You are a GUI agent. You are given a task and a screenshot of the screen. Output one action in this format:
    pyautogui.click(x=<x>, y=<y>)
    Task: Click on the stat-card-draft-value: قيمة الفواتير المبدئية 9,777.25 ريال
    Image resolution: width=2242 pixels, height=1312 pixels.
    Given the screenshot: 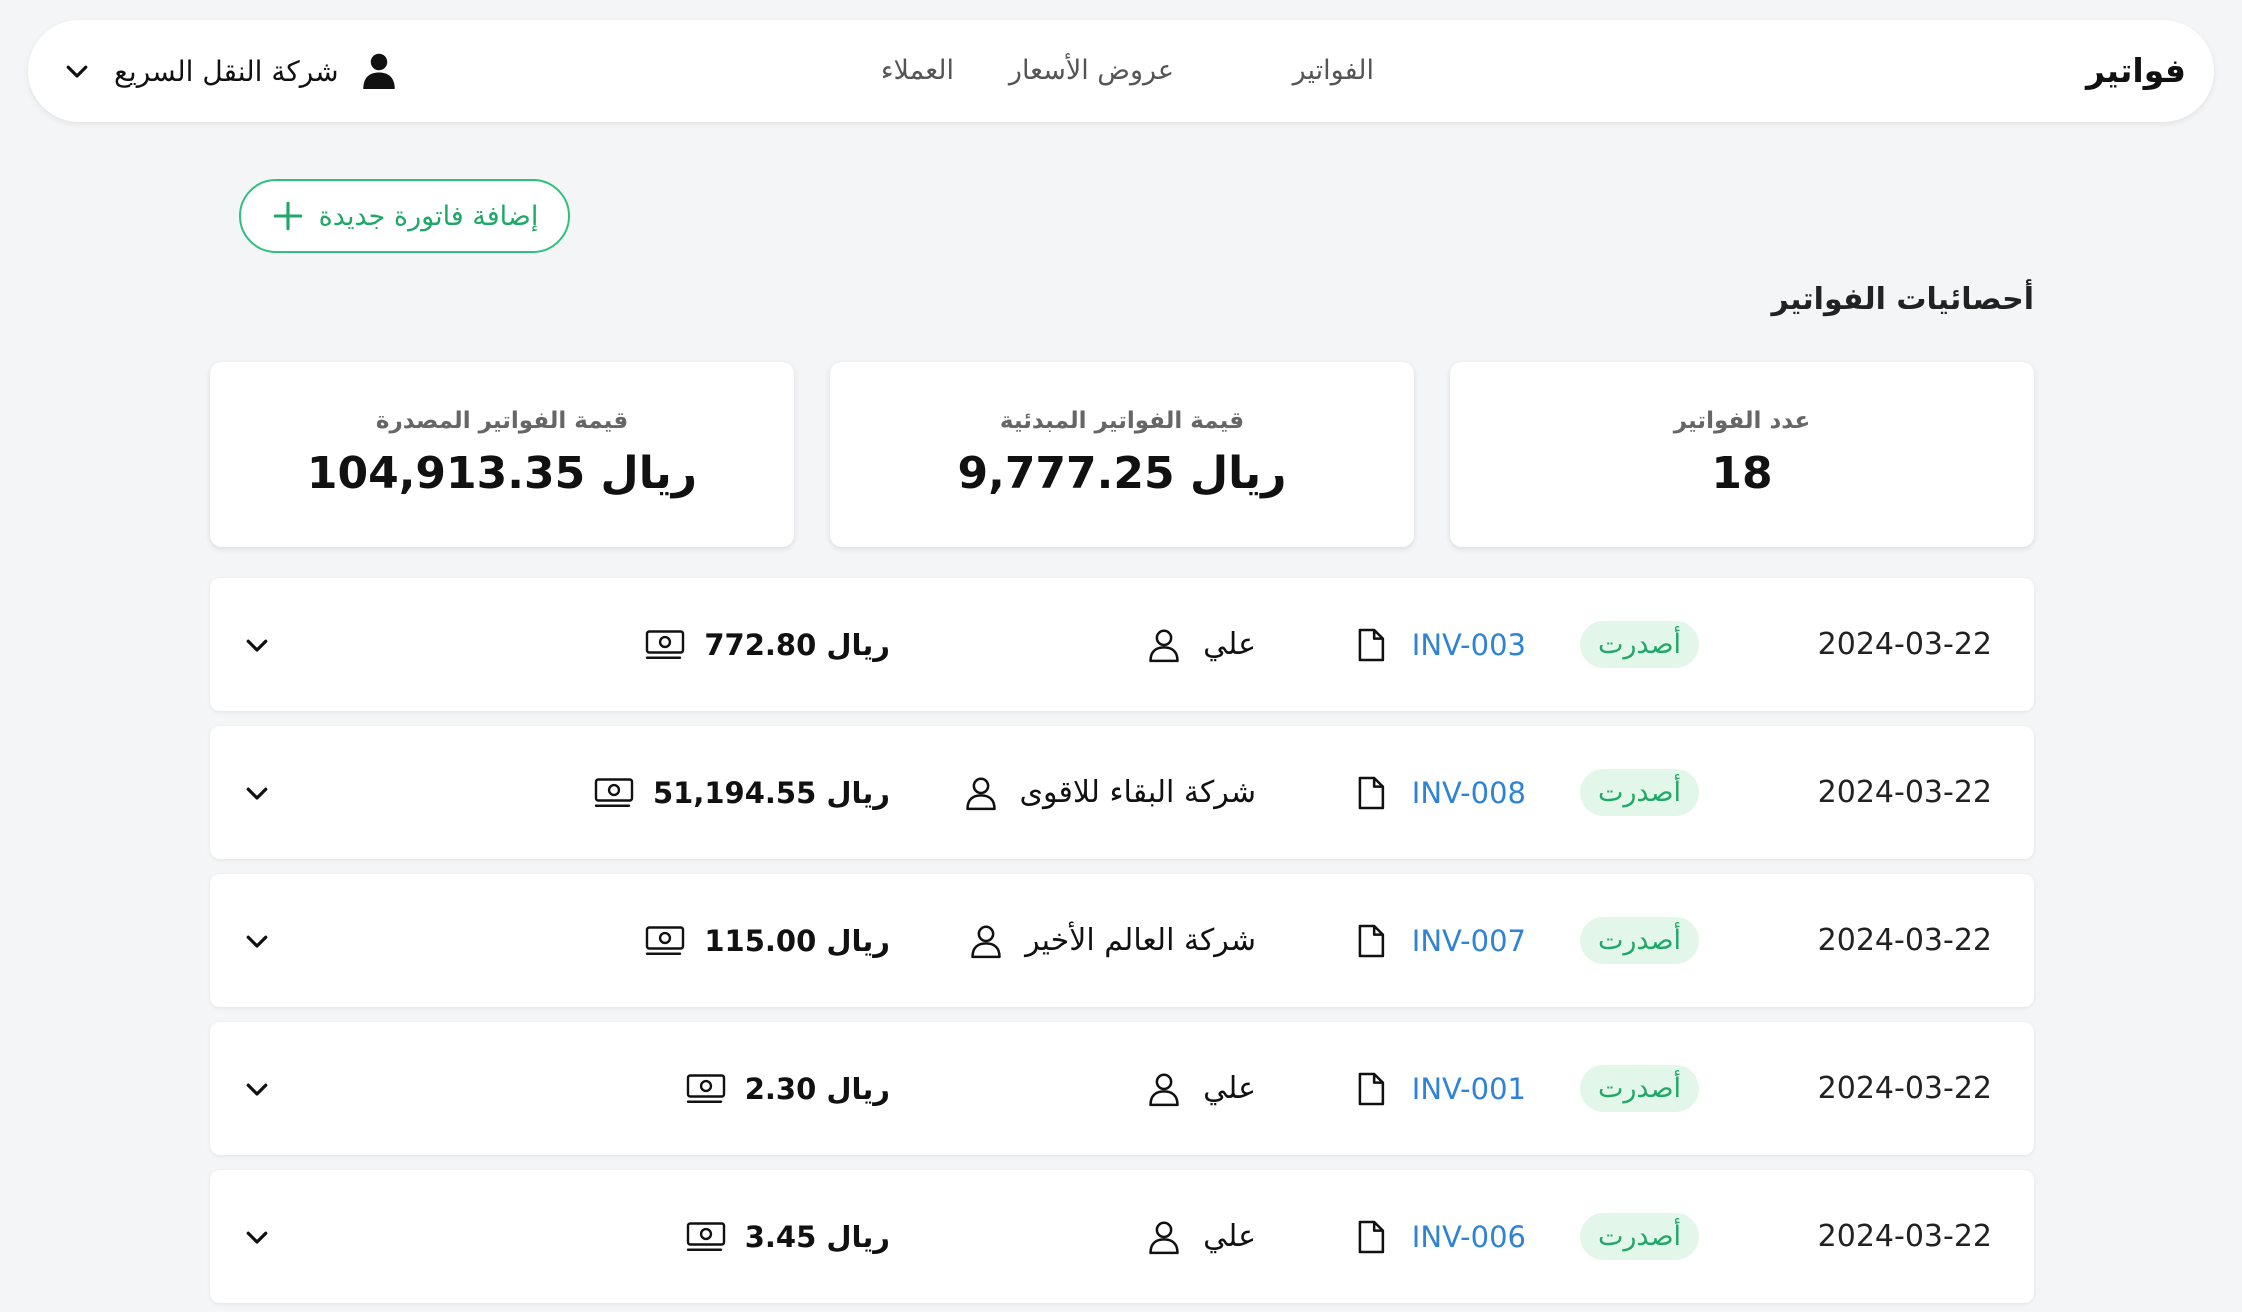 What is the action you would take?
    pyautogui.click(x=1122, y=454)
    